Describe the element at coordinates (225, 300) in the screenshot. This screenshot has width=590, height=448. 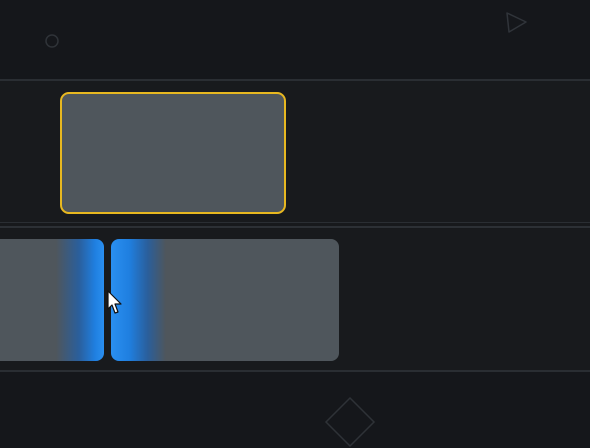
I see `clip-right` at that location.